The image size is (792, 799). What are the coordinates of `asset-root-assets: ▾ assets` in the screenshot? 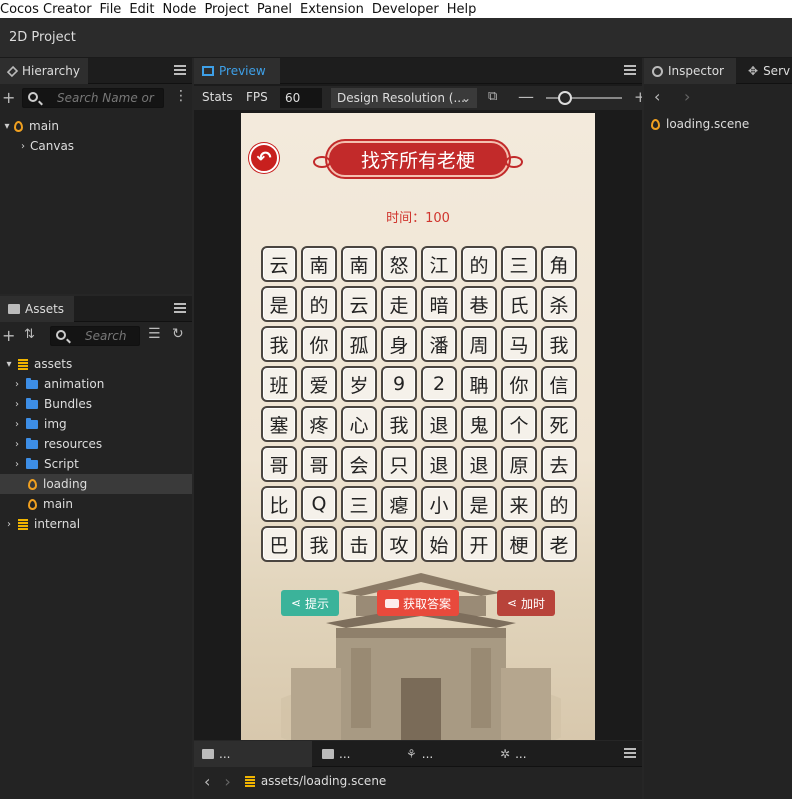 It's located at (96, 364).